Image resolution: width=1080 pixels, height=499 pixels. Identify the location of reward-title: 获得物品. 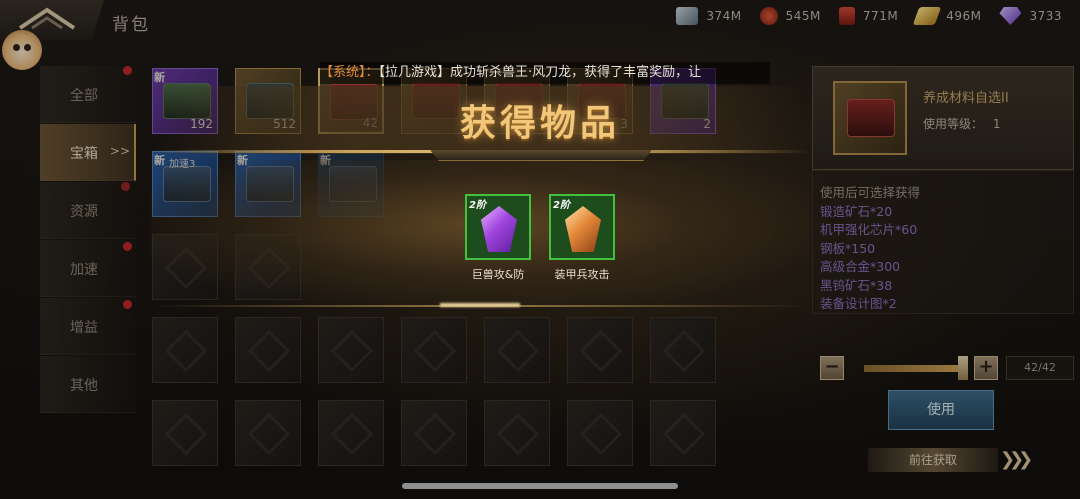
(539, 123).